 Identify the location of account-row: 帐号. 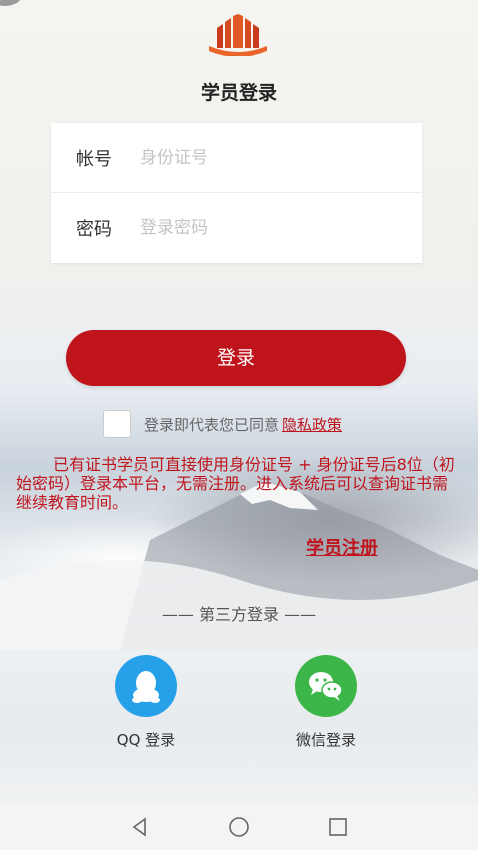
(236, 157).